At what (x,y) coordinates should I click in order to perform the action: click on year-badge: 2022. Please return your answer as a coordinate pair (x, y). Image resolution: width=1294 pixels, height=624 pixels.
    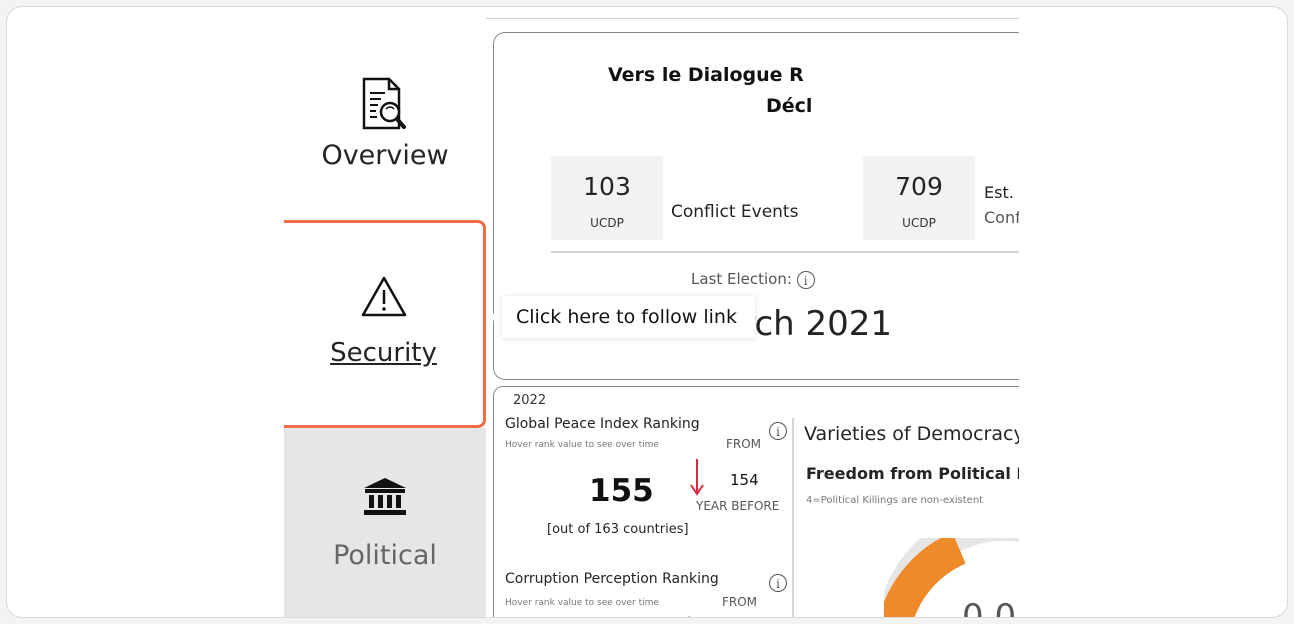
    Looking at the image, I should click on (530, 400).